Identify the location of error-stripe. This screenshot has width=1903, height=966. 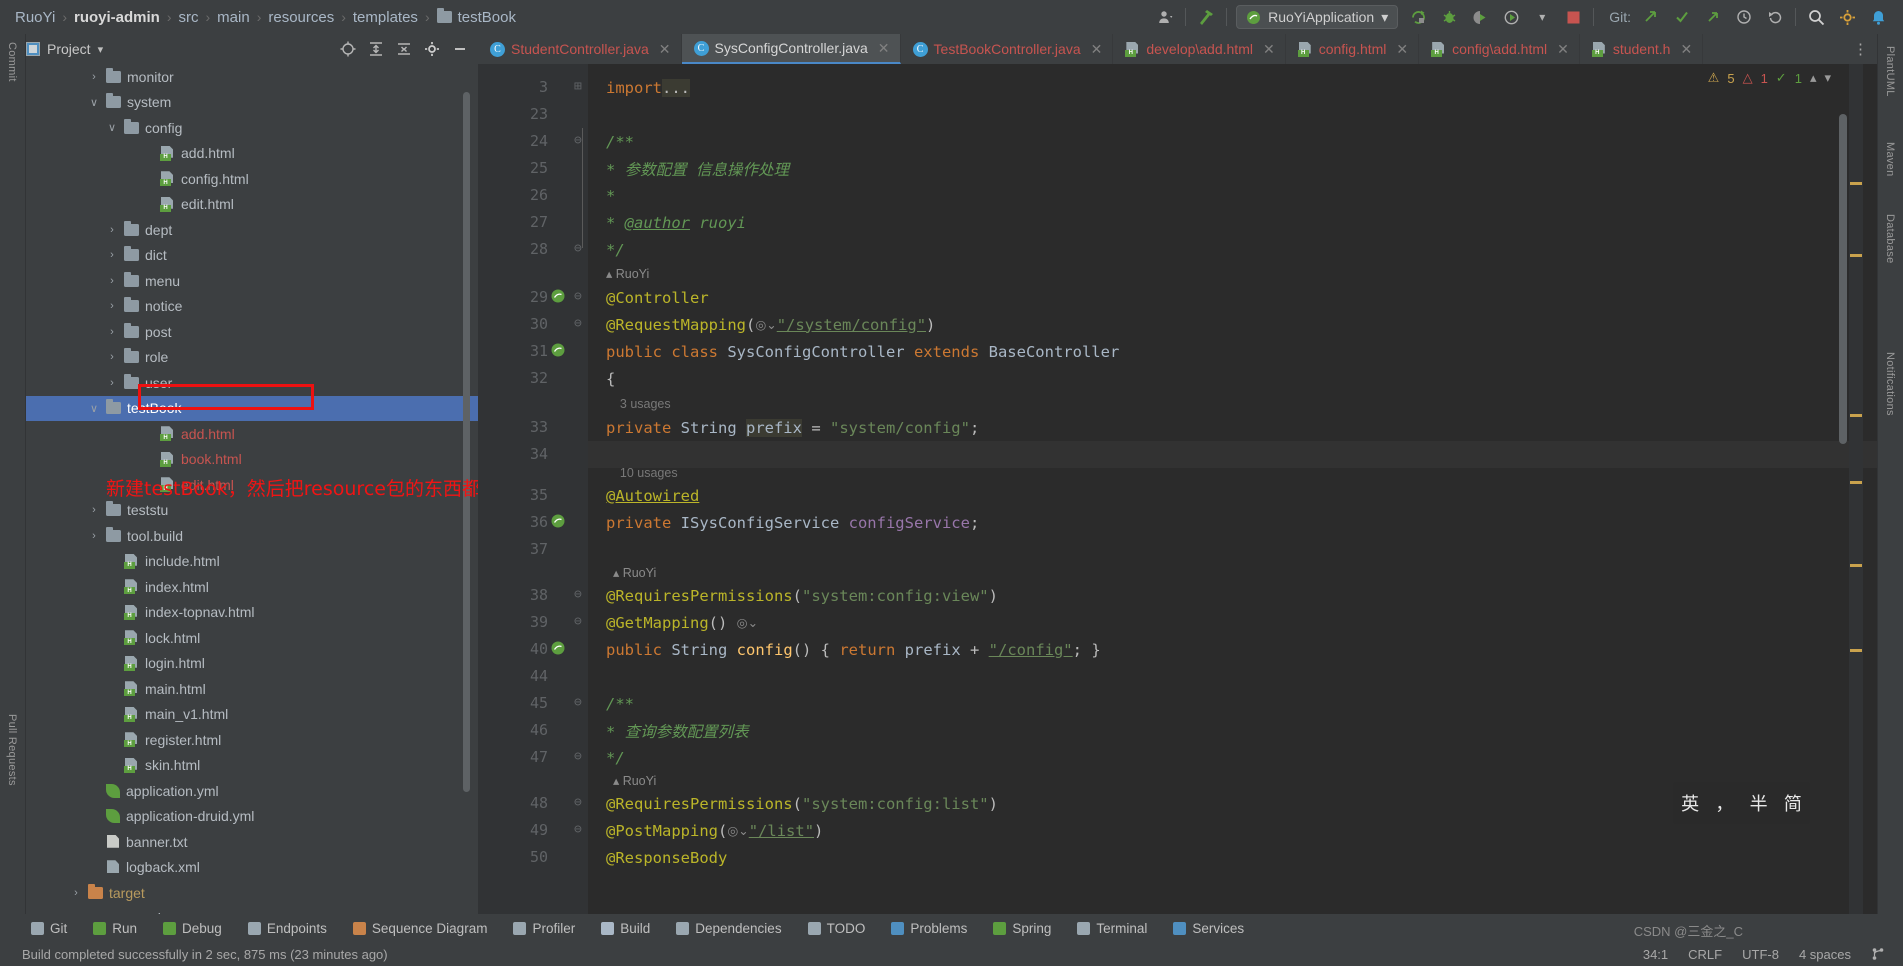
(1856, 501).